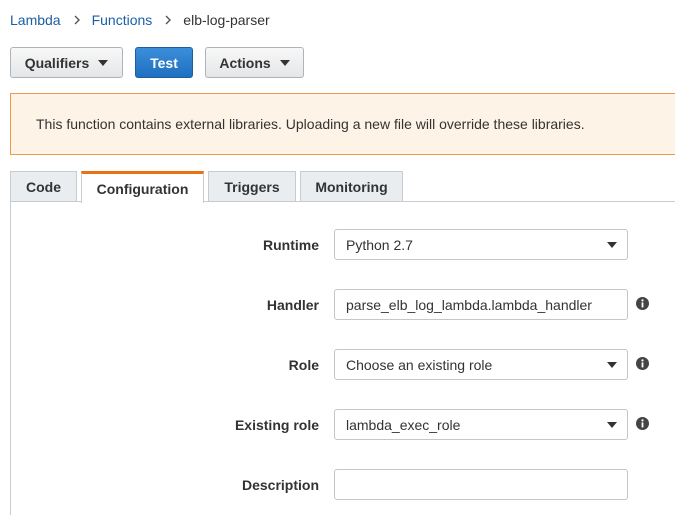 Image resolution: width=675 pixels, height=515 pixels. What do you see at coordinates (403, 424) in the screenshot?
I see `existing-role-selected-value: lambda_exec_role` at bounding box center [403, 424].